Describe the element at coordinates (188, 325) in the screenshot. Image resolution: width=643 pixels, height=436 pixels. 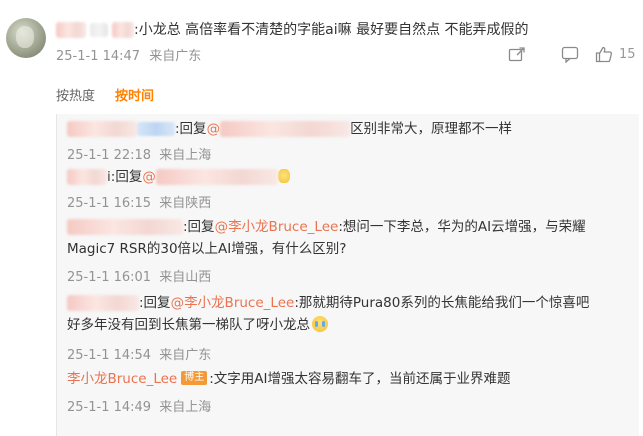
I see `reply-text-line2: 好多年没有回到长焦第一梯队了呀小龙总` at that location.